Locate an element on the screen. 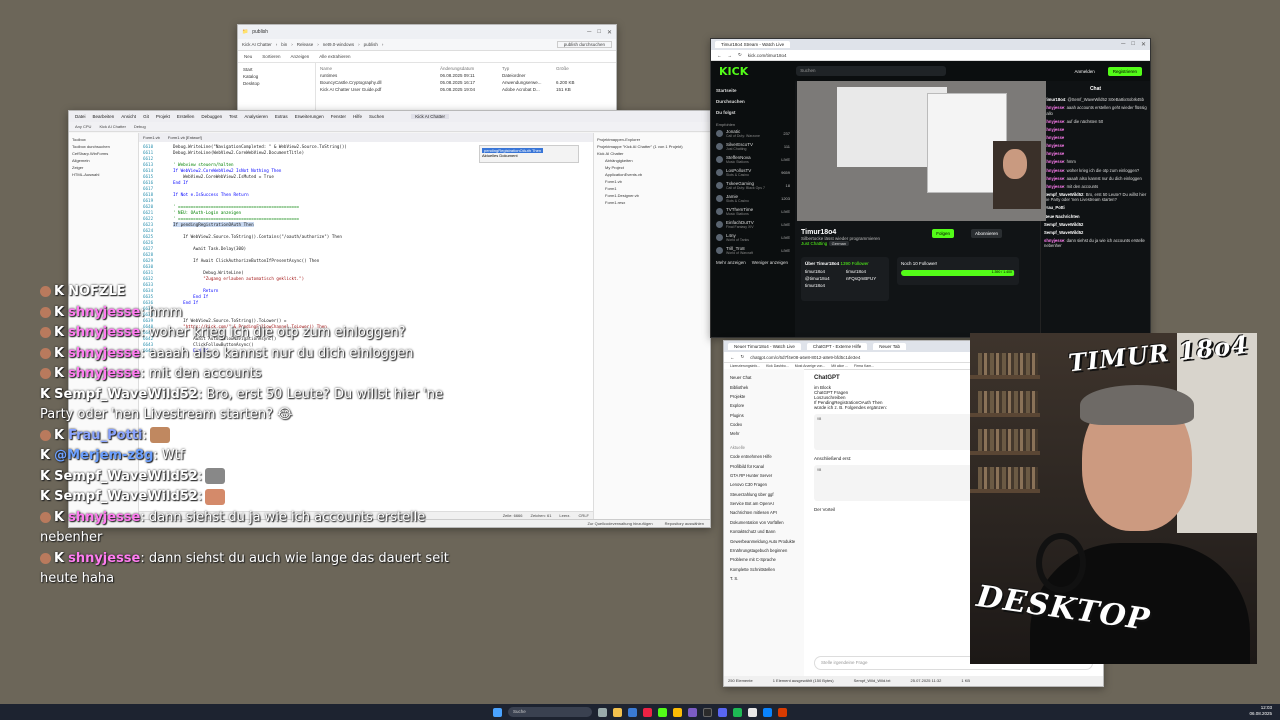 This screenshot has height=720, width=1280. recent-chat-item: Probleme mit C-Sprache is located at coordinates (764, 559).